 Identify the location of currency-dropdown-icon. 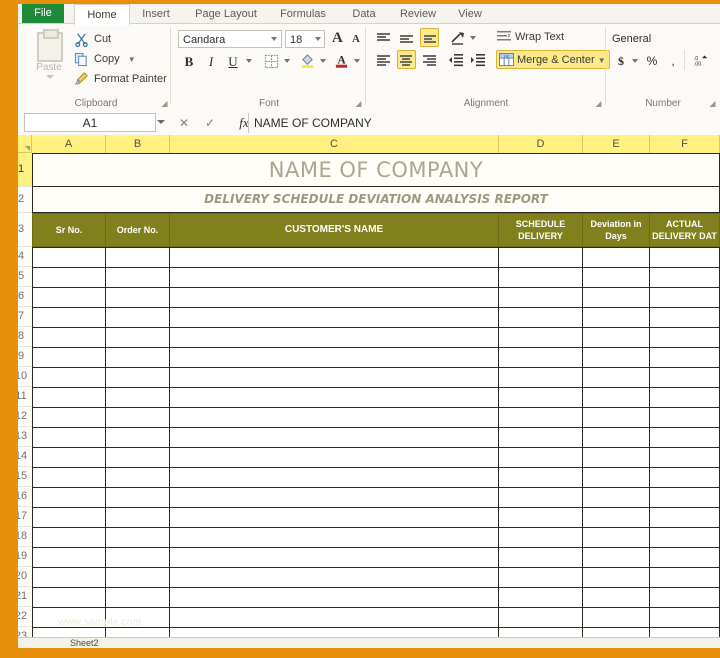
(635, 61).